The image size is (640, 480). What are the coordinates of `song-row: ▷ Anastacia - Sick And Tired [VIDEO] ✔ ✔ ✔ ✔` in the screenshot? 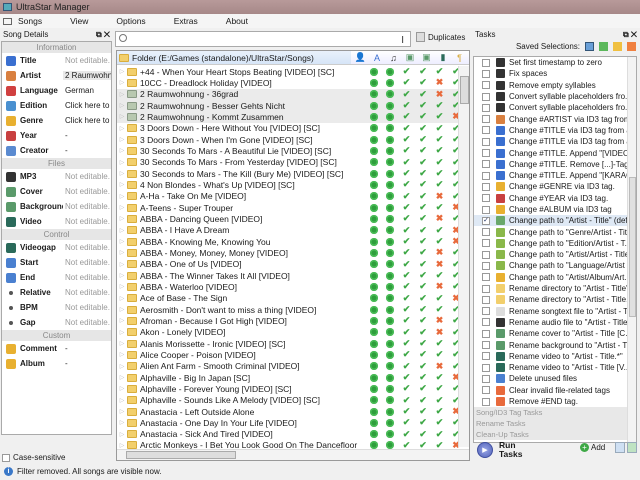 It's located at (288, 434).